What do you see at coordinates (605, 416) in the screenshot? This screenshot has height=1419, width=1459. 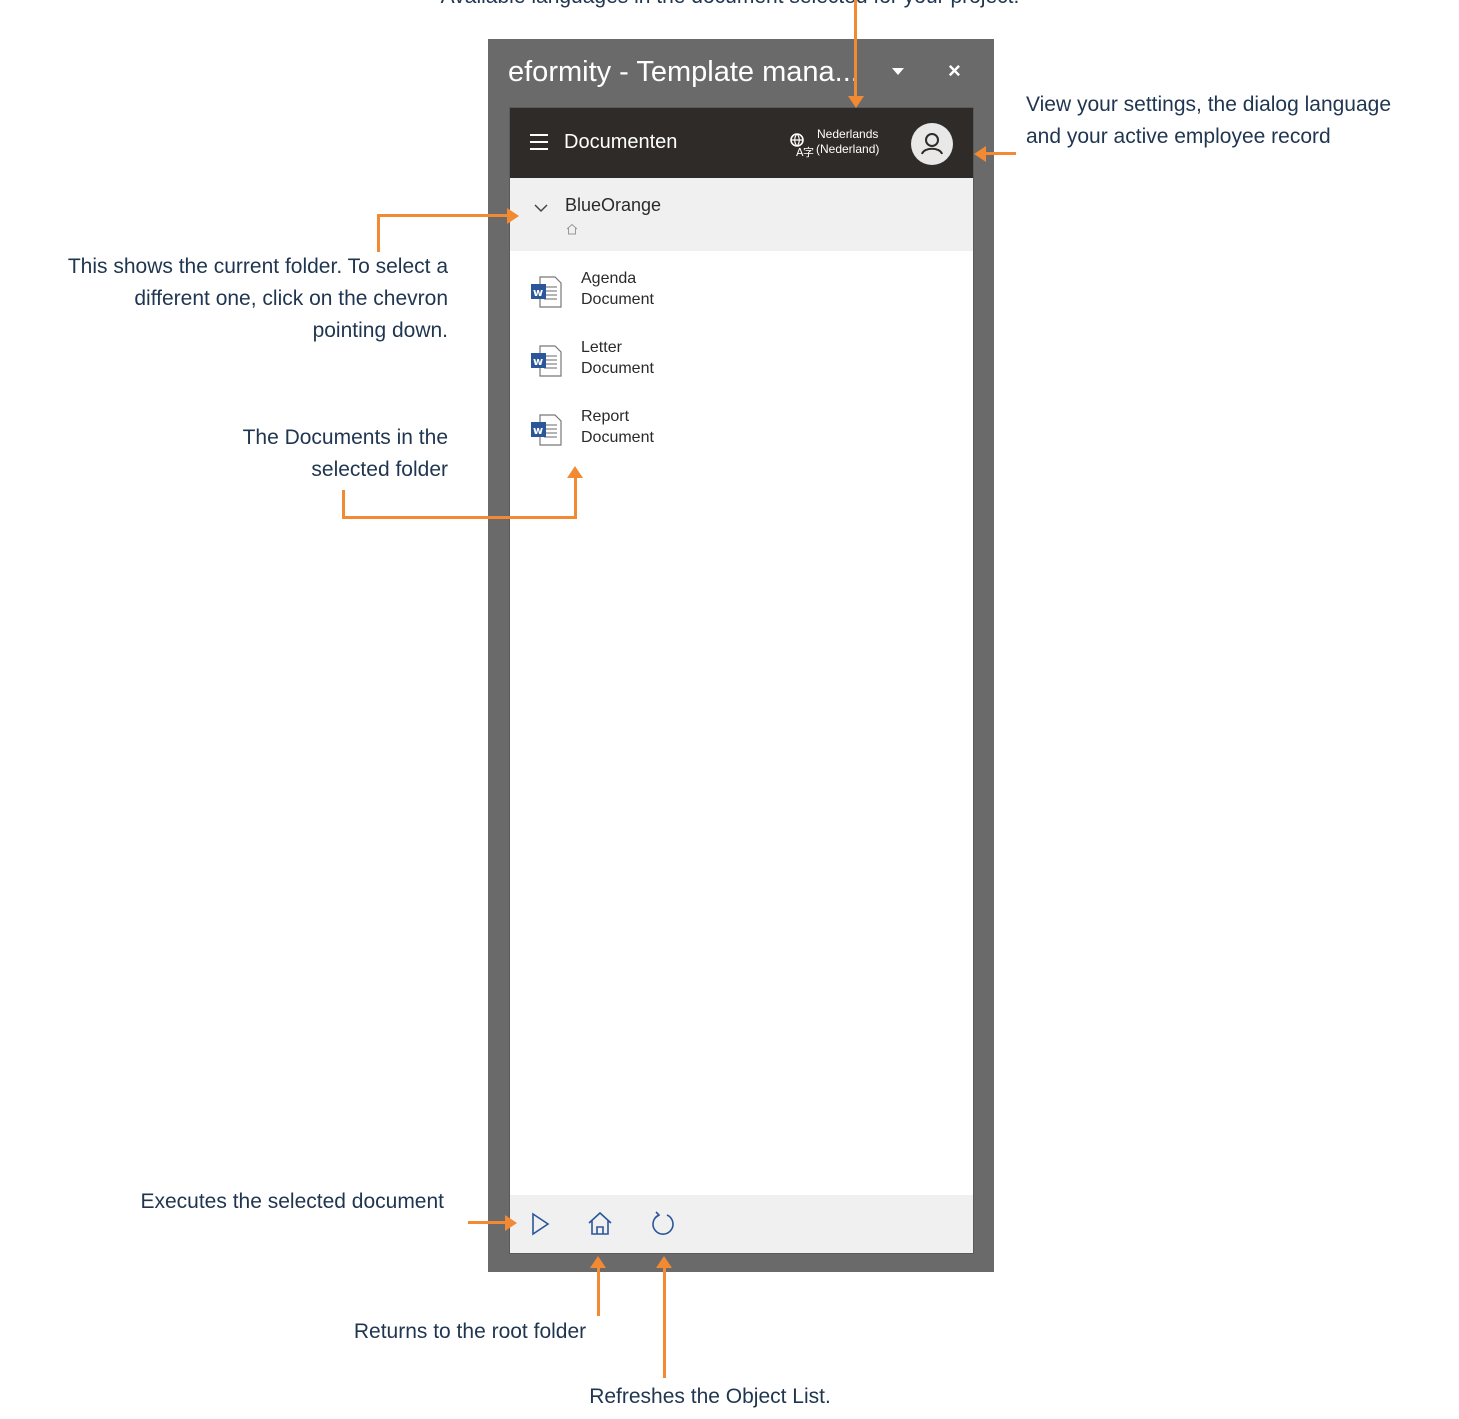 I see `document-name: Report` at bounding box center [605, 416].